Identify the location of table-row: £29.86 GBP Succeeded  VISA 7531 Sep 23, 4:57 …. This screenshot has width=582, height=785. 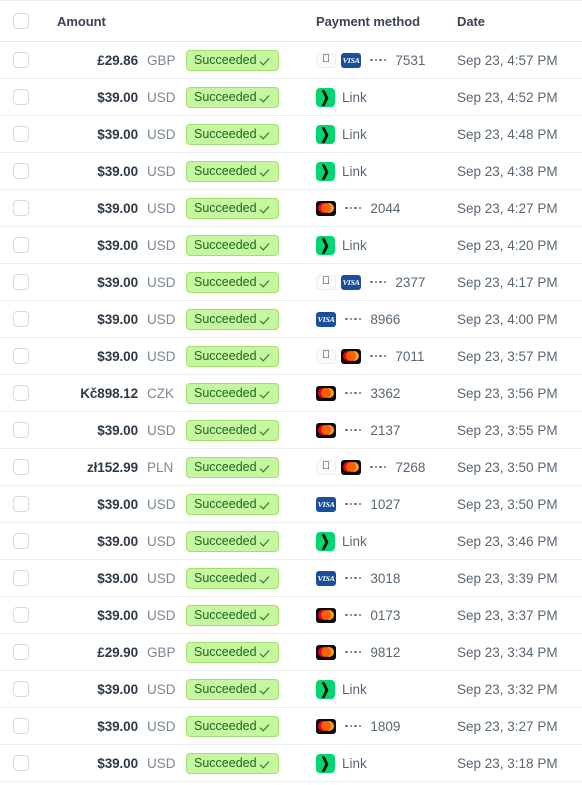
(291, 60).